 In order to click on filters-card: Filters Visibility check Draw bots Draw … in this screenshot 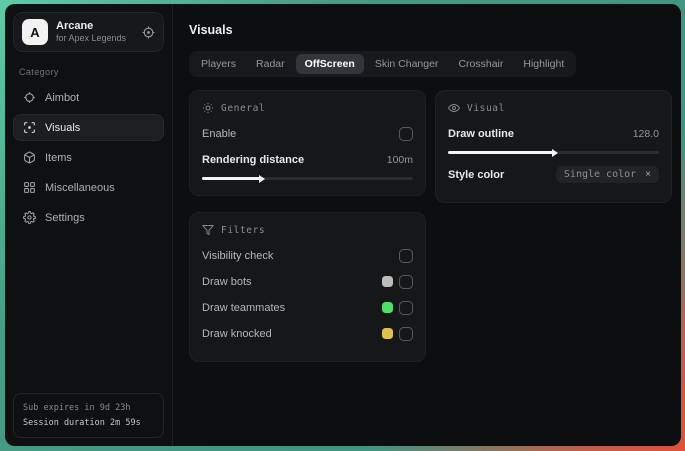, I will do `click(307, 287)`.